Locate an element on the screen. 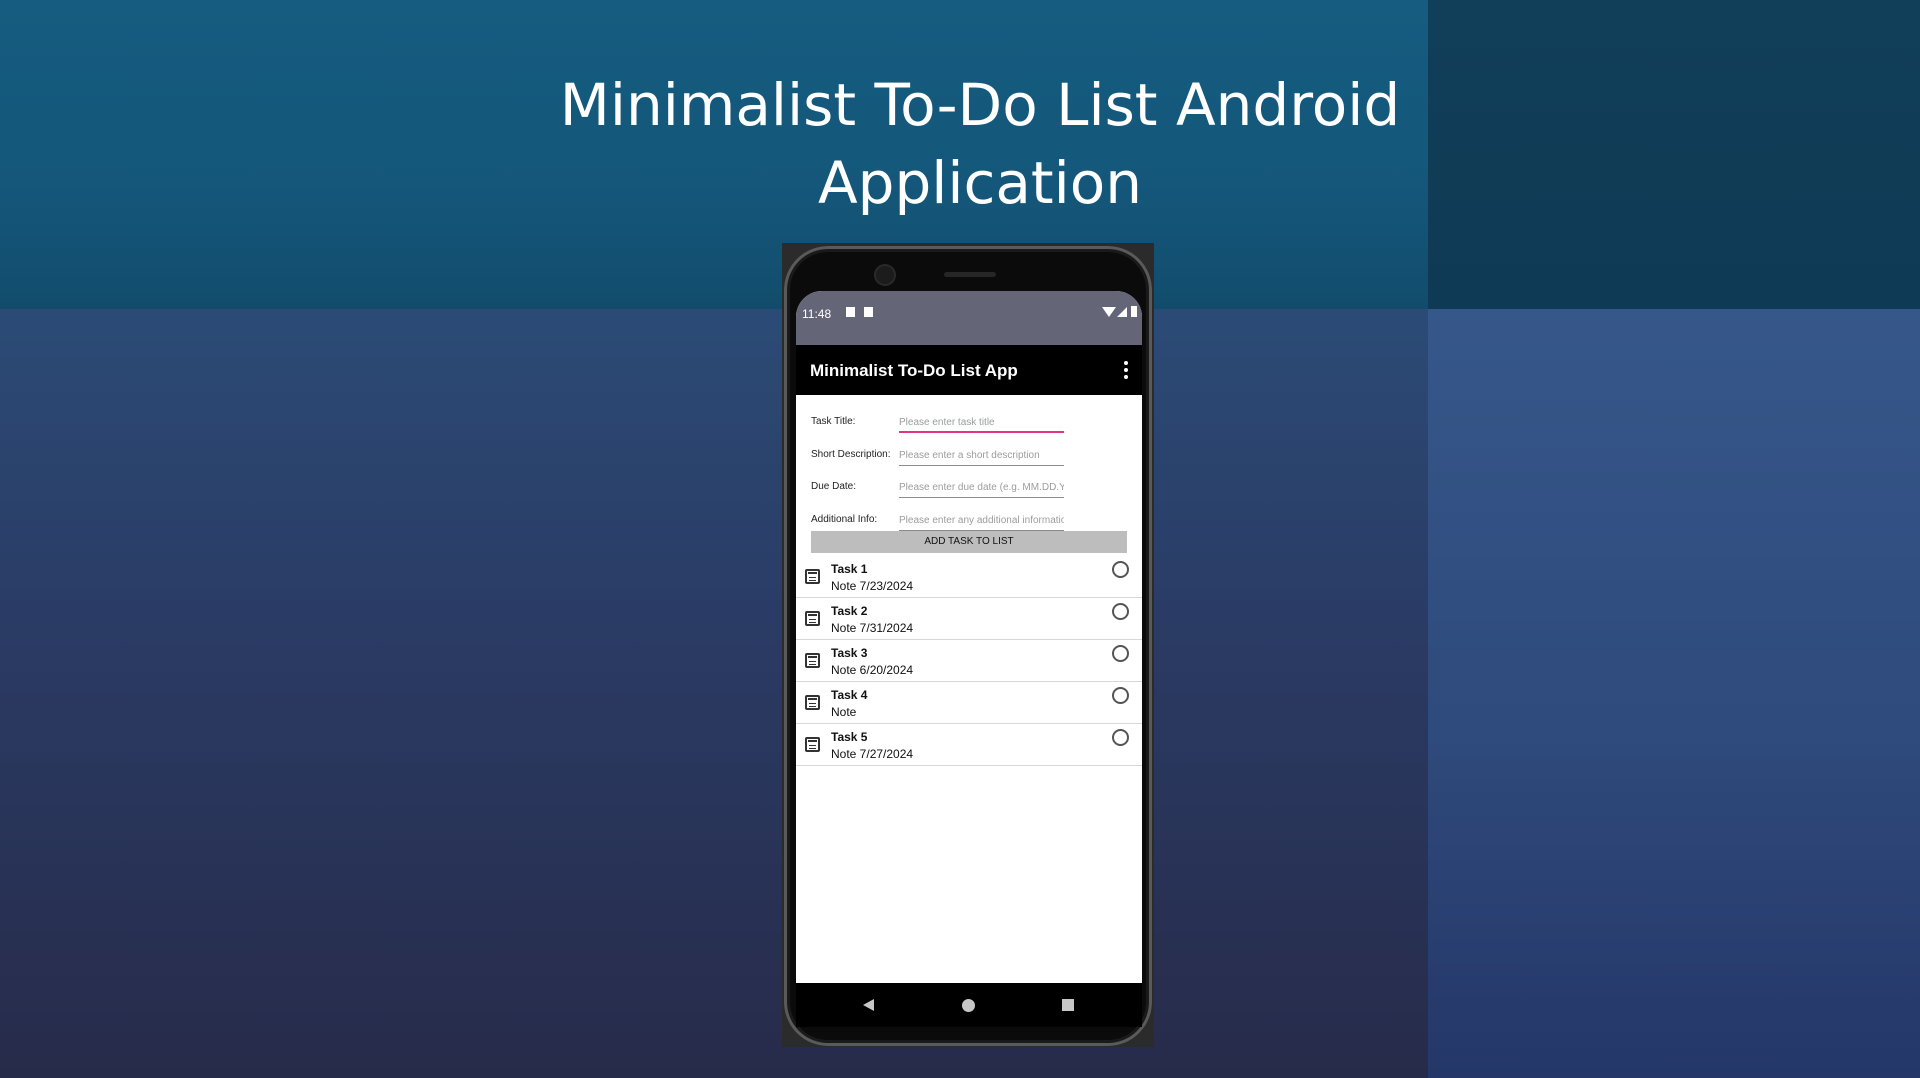 This screenshot has width=1920, height=1078. recents-icon is located at coordinates (1068, 1005).